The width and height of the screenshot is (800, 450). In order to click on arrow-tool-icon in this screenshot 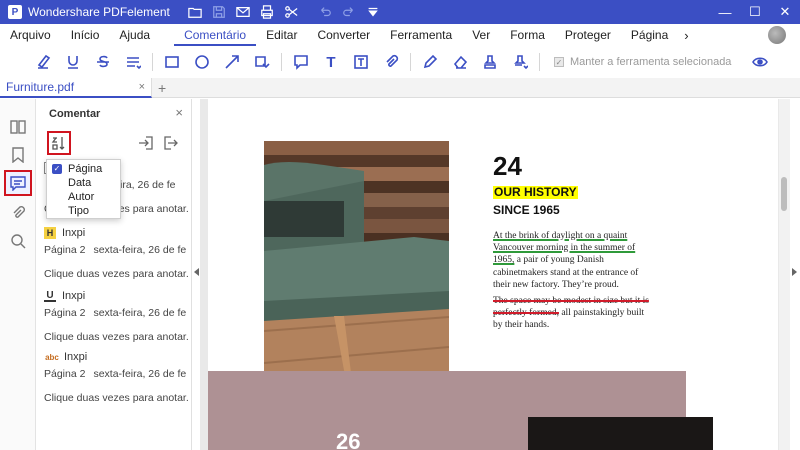, I will do `click(232, 62)`.